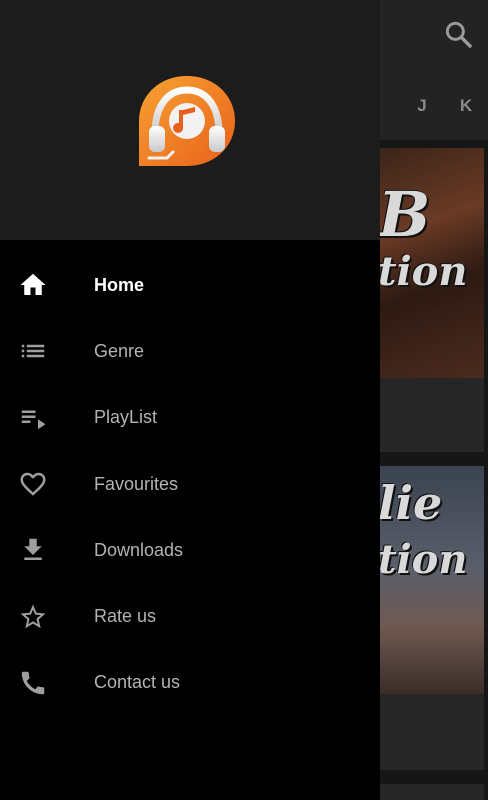 This screenshot has width=488, height=800. Describe the element at coordinates (190, 351) in the screenshot. I see `menu-item-genre: Genre` at that location.